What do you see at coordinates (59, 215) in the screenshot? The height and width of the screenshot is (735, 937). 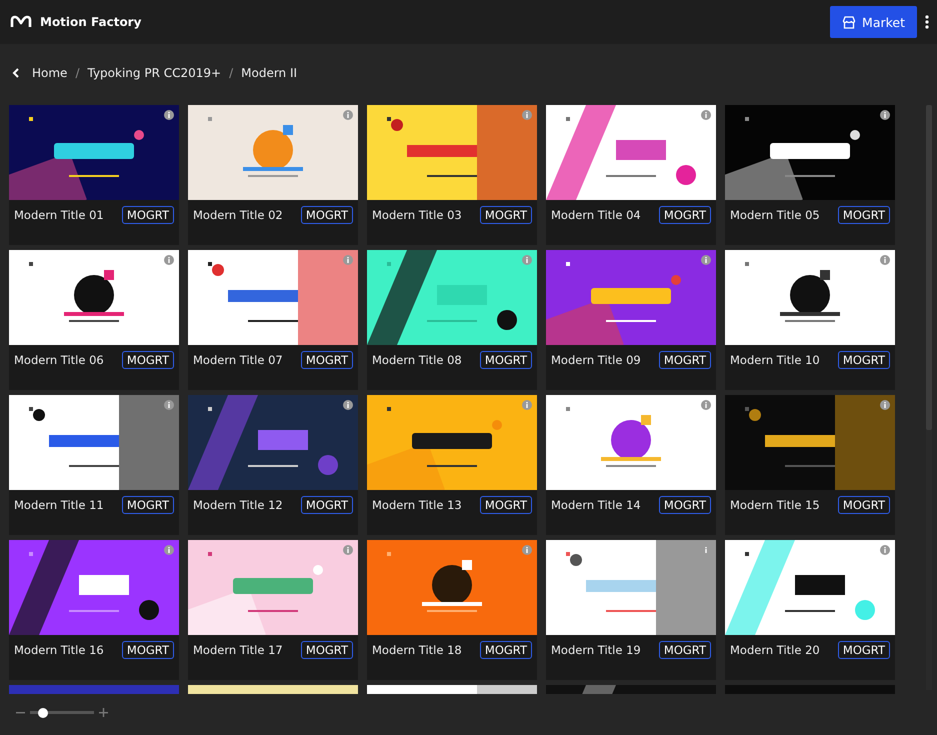 I see `template-title: Modern Title 01` at bounding box center [59, 215].